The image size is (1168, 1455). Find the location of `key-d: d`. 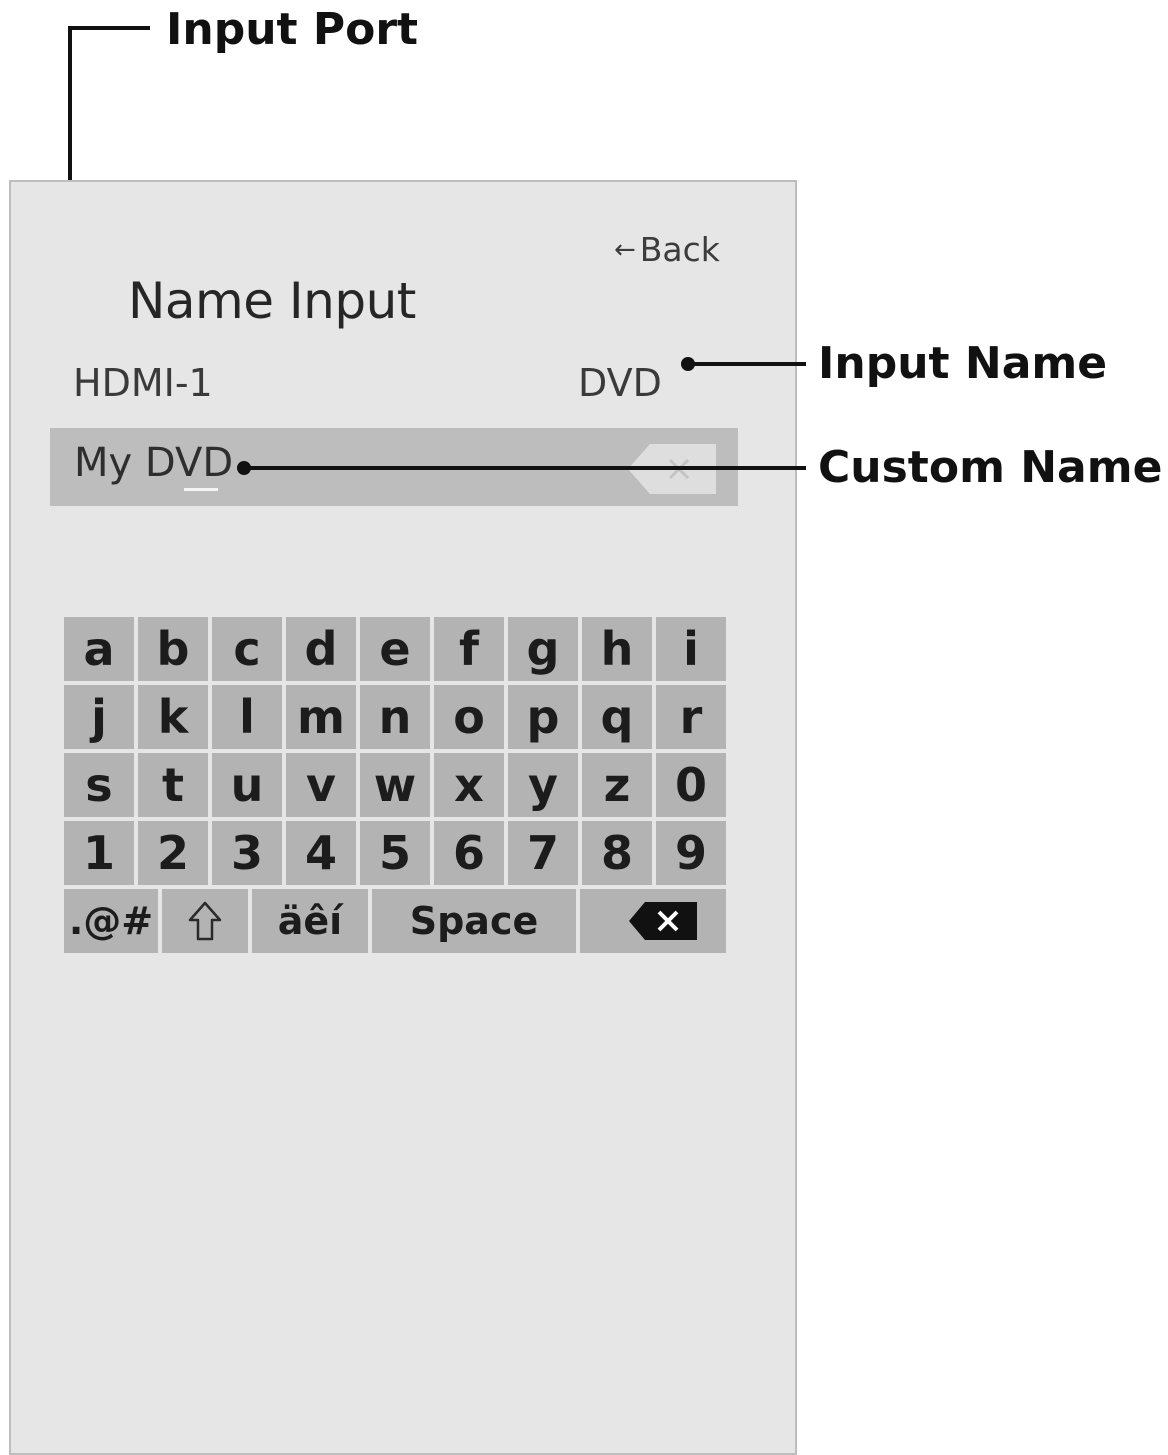

key-d: d is located at coordinates (321, 649).